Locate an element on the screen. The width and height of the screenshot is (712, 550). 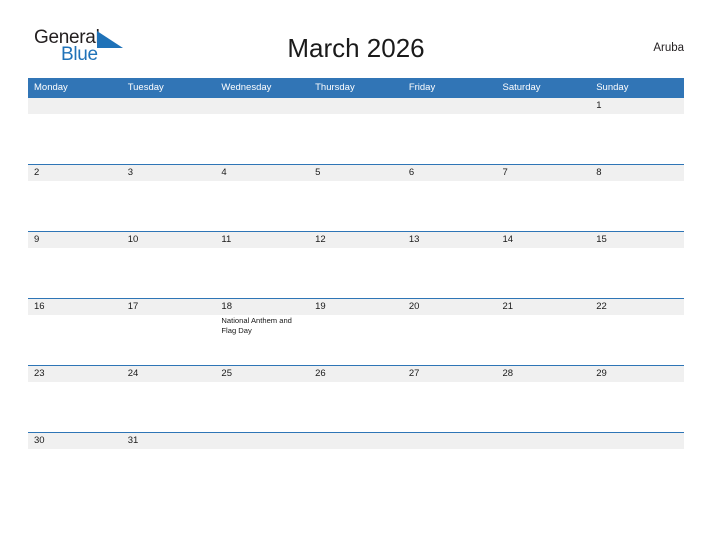
calendar-week-row: 23 24 25 26 27 28 29 is located at coordinates (356, 398).